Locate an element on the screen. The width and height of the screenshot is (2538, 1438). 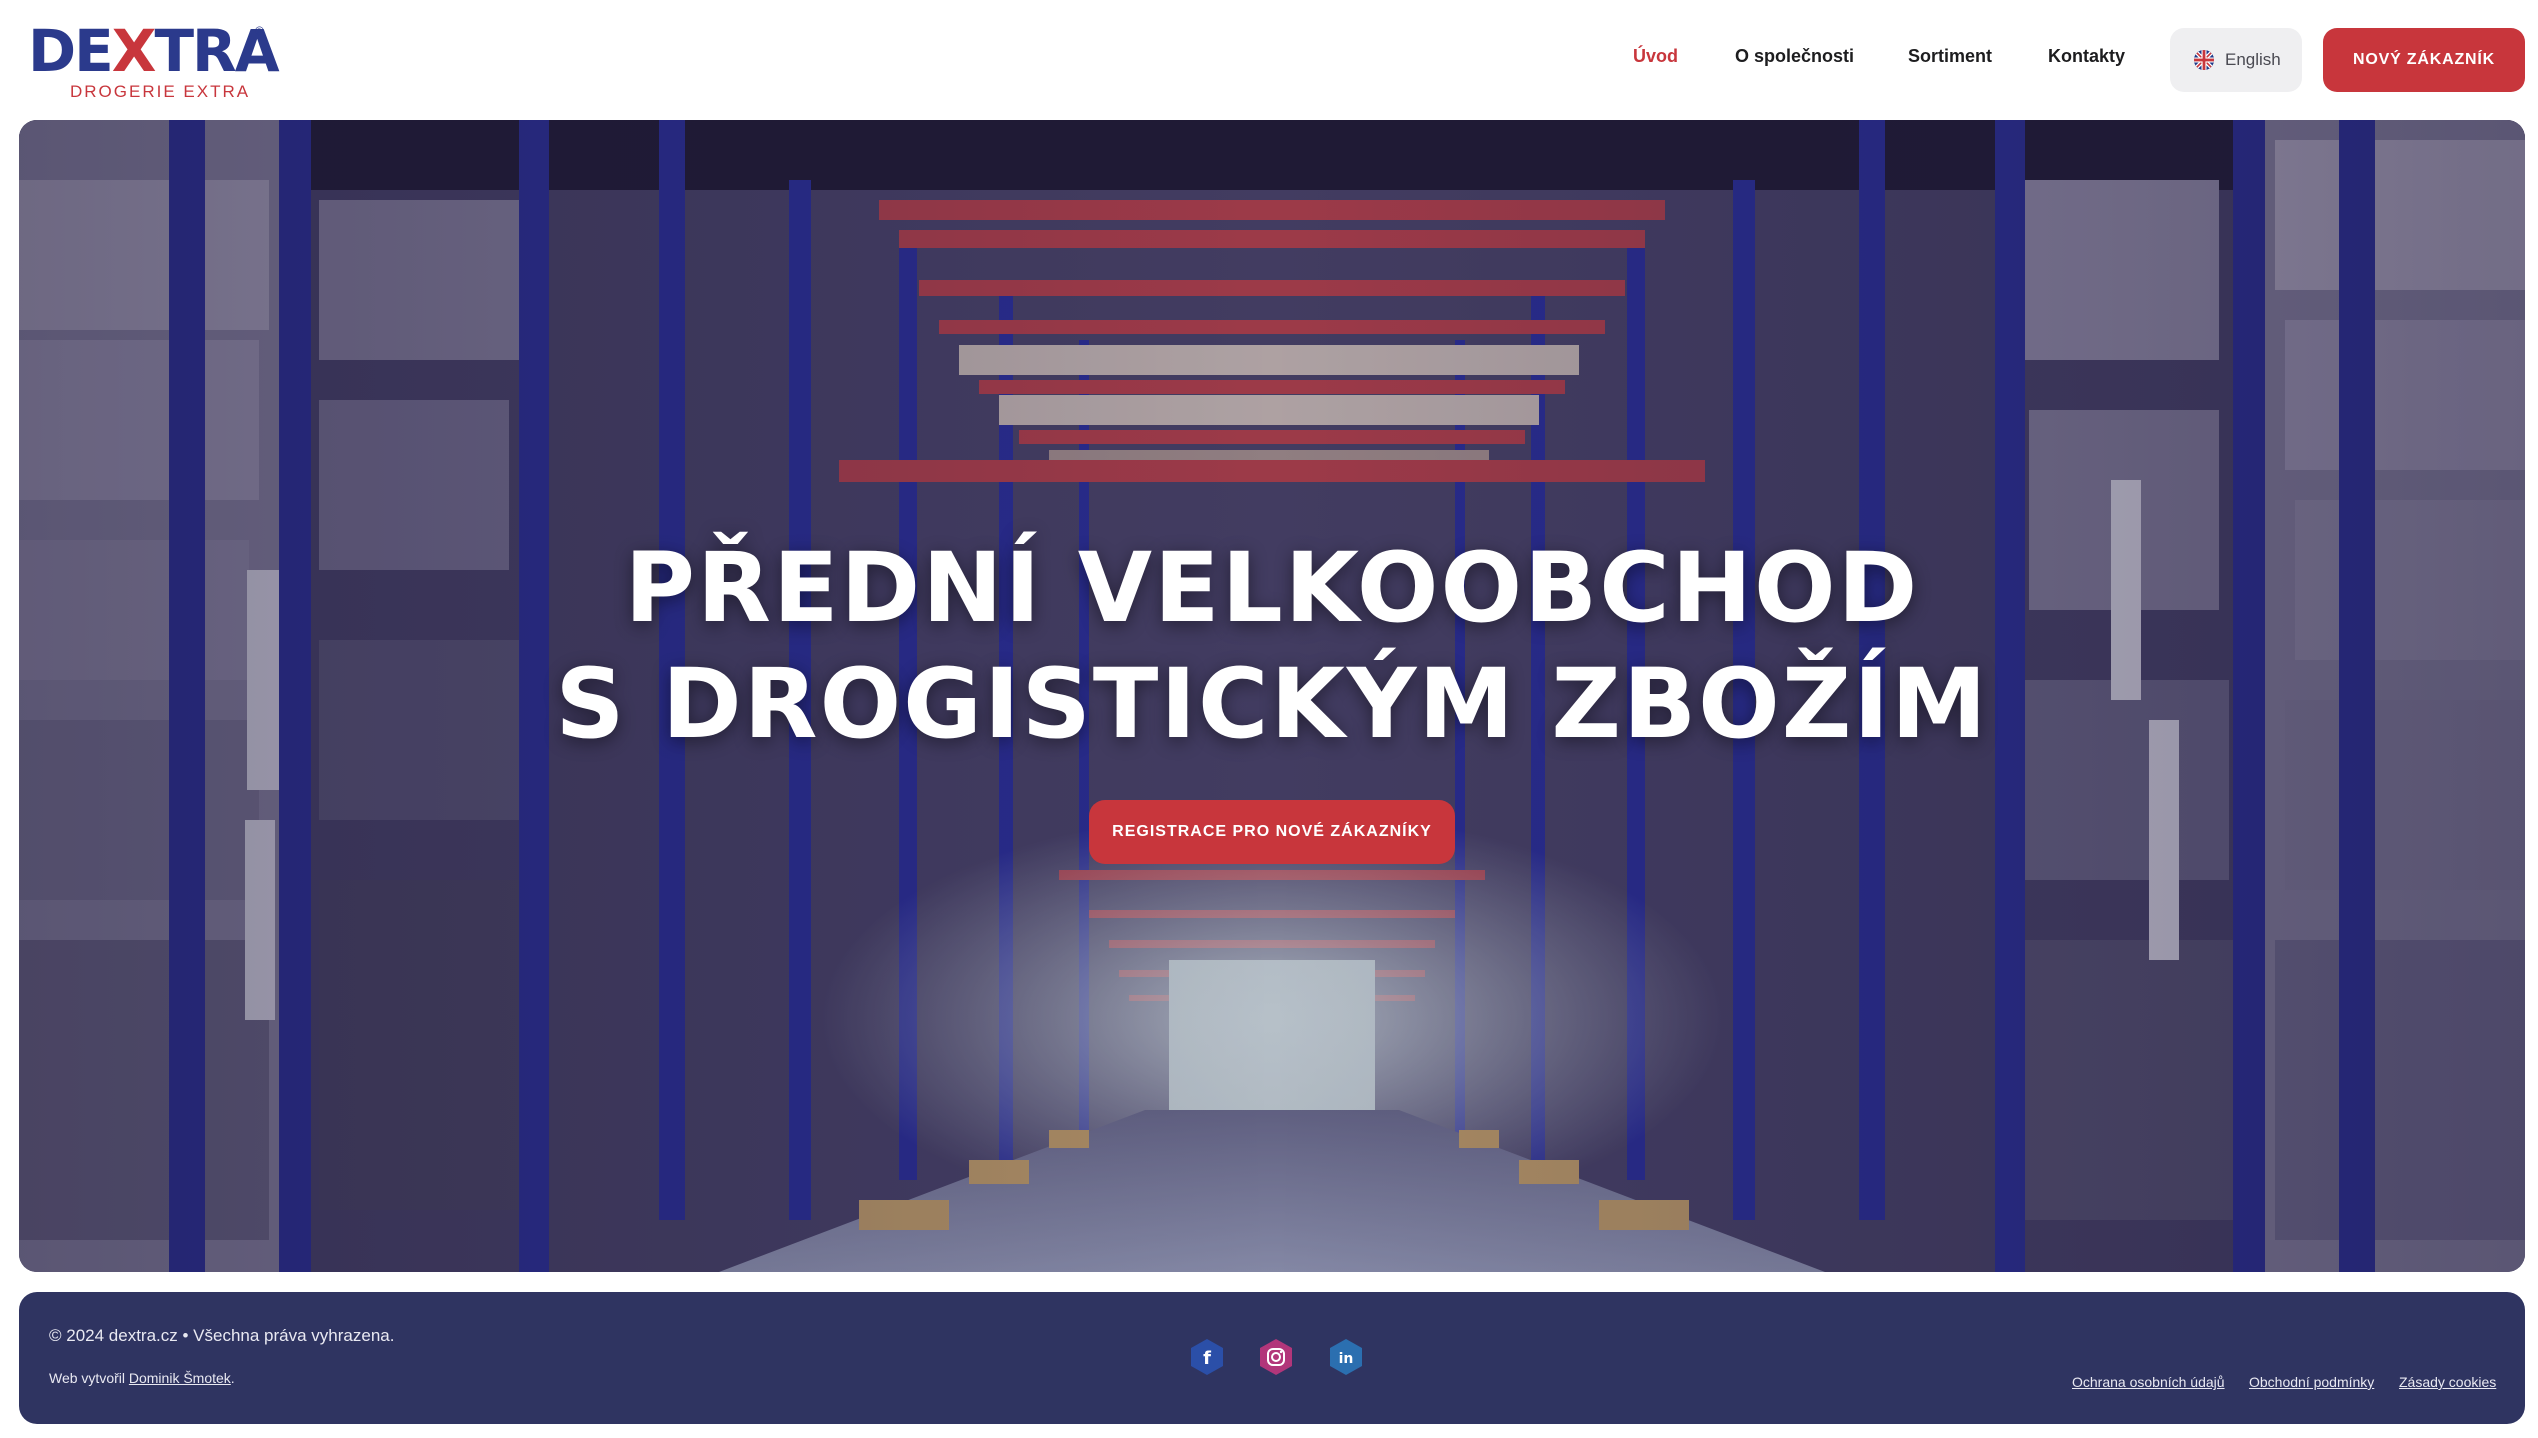
language-label: English is located at coordinates (2253, 59).